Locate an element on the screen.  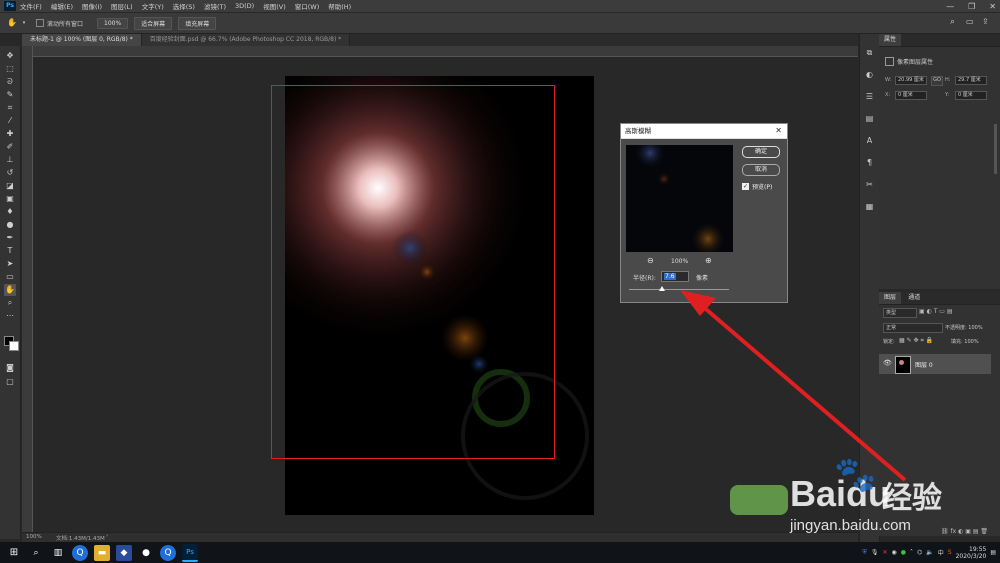
shield-icon: ⛨ is located at coordinates (864, 553).